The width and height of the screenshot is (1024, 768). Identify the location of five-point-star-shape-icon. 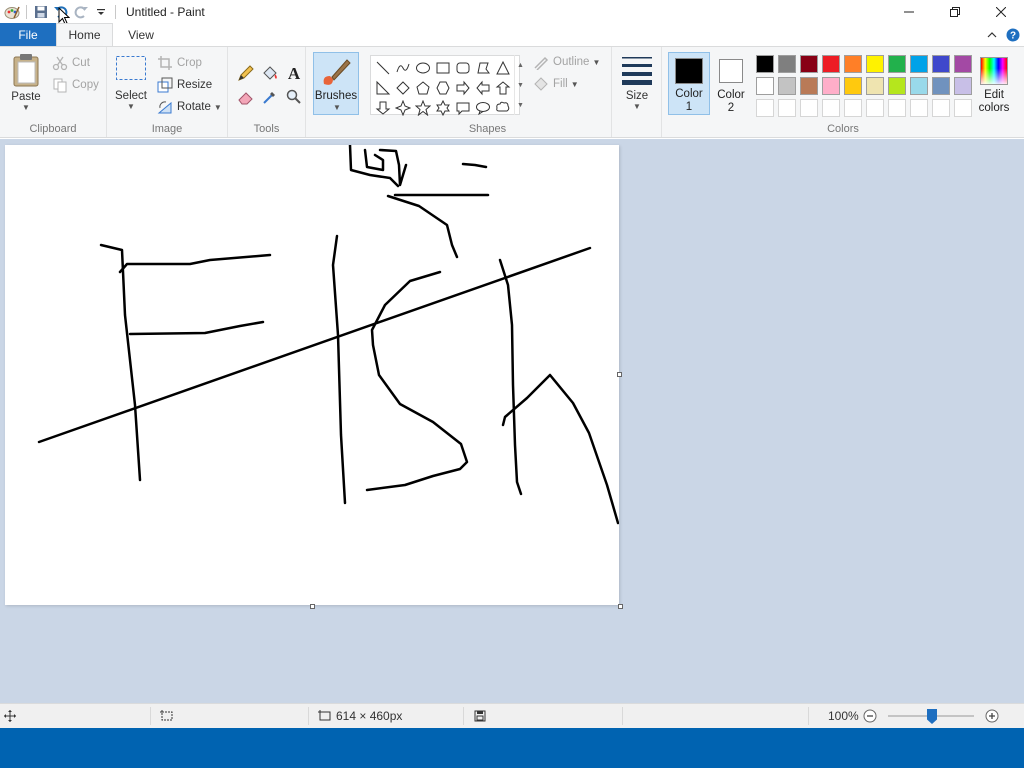
(423, 108).